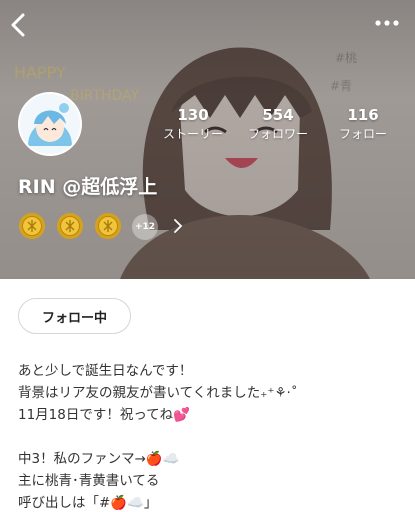 Image resolution: width=415 pixels, height=512 pixels. What do you see at coordinates (363, 115) in the screenshot?
I see `following-count: 116` at bounding box center [363, 115].